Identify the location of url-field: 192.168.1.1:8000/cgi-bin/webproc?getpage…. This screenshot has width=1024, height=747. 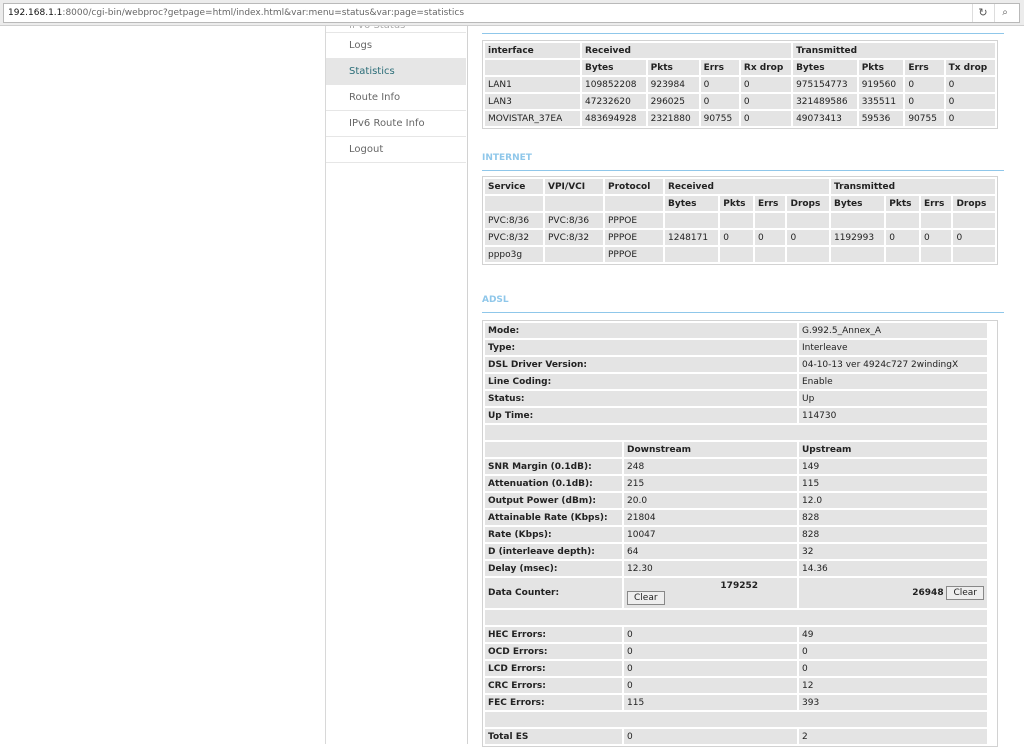
(511, 13).